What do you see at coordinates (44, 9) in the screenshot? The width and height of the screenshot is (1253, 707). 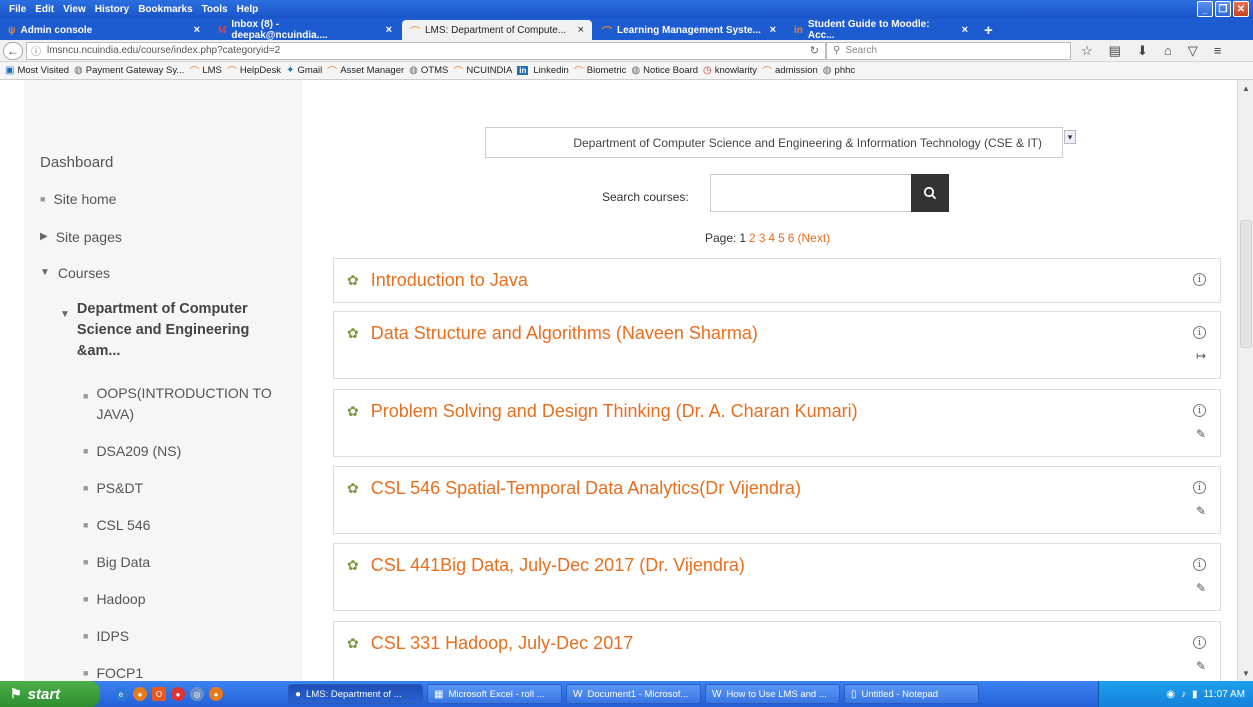 I see `menu-edit: Edit` at bounding box center [44, 9].